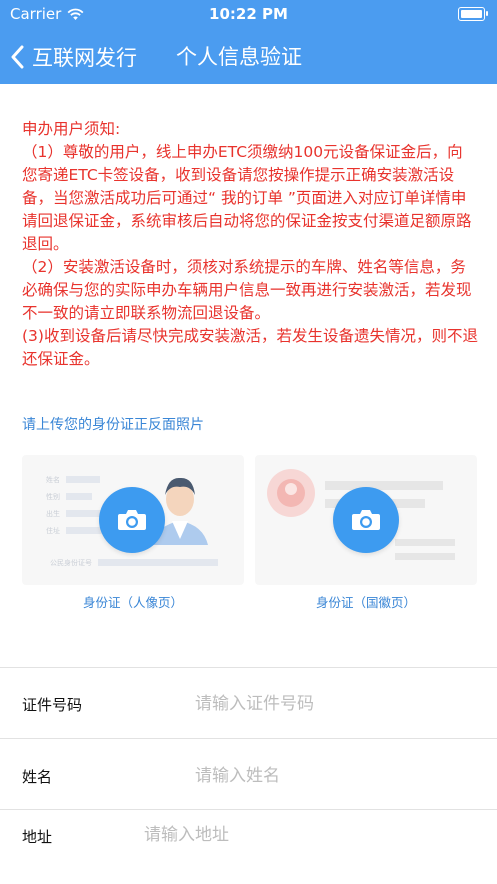 The image size is (497, 884). What do you see at coordinates (52, 705) in the screenshot?
I see `id-number-label: 证件号码` at bounding box center [52, 705].